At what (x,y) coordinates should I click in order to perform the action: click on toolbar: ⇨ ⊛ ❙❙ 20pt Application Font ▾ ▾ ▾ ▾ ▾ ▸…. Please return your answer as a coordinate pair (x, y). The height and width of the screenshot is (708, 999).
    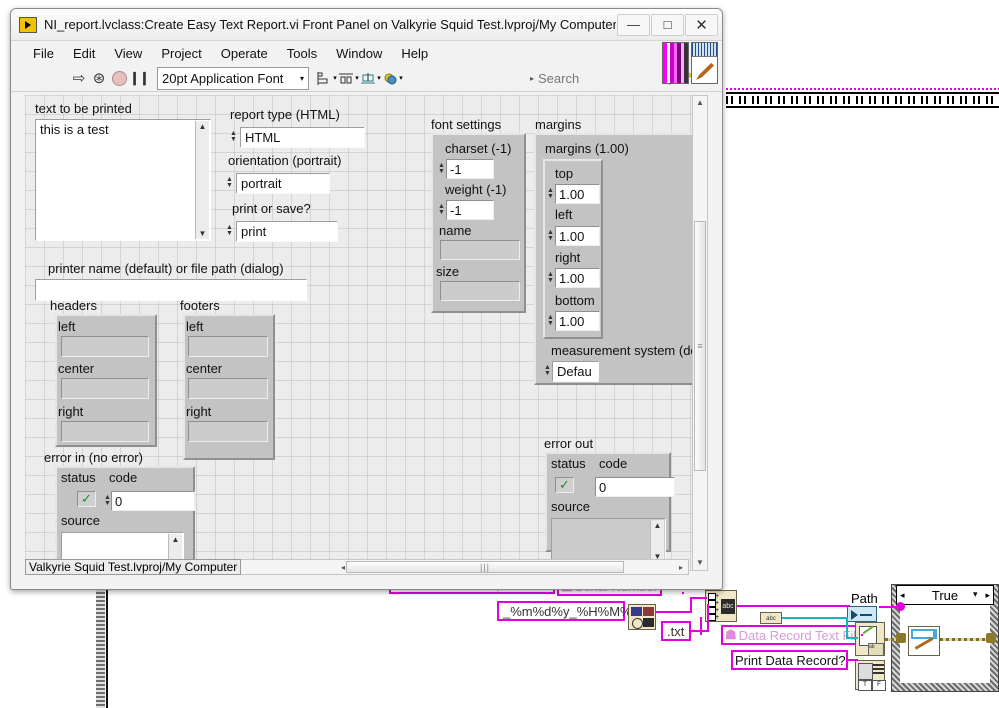
    Looking at the image, I should click on (366, 78).